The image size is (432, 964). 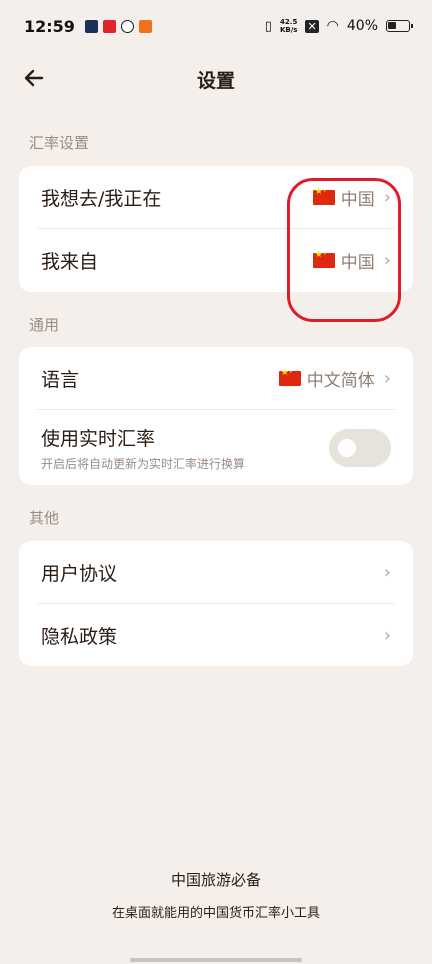 I want to click on realtime-rate-row: 使用实时汇率 开启后将自动更新为实时汇率进行换算, so click(x=216, y=448).